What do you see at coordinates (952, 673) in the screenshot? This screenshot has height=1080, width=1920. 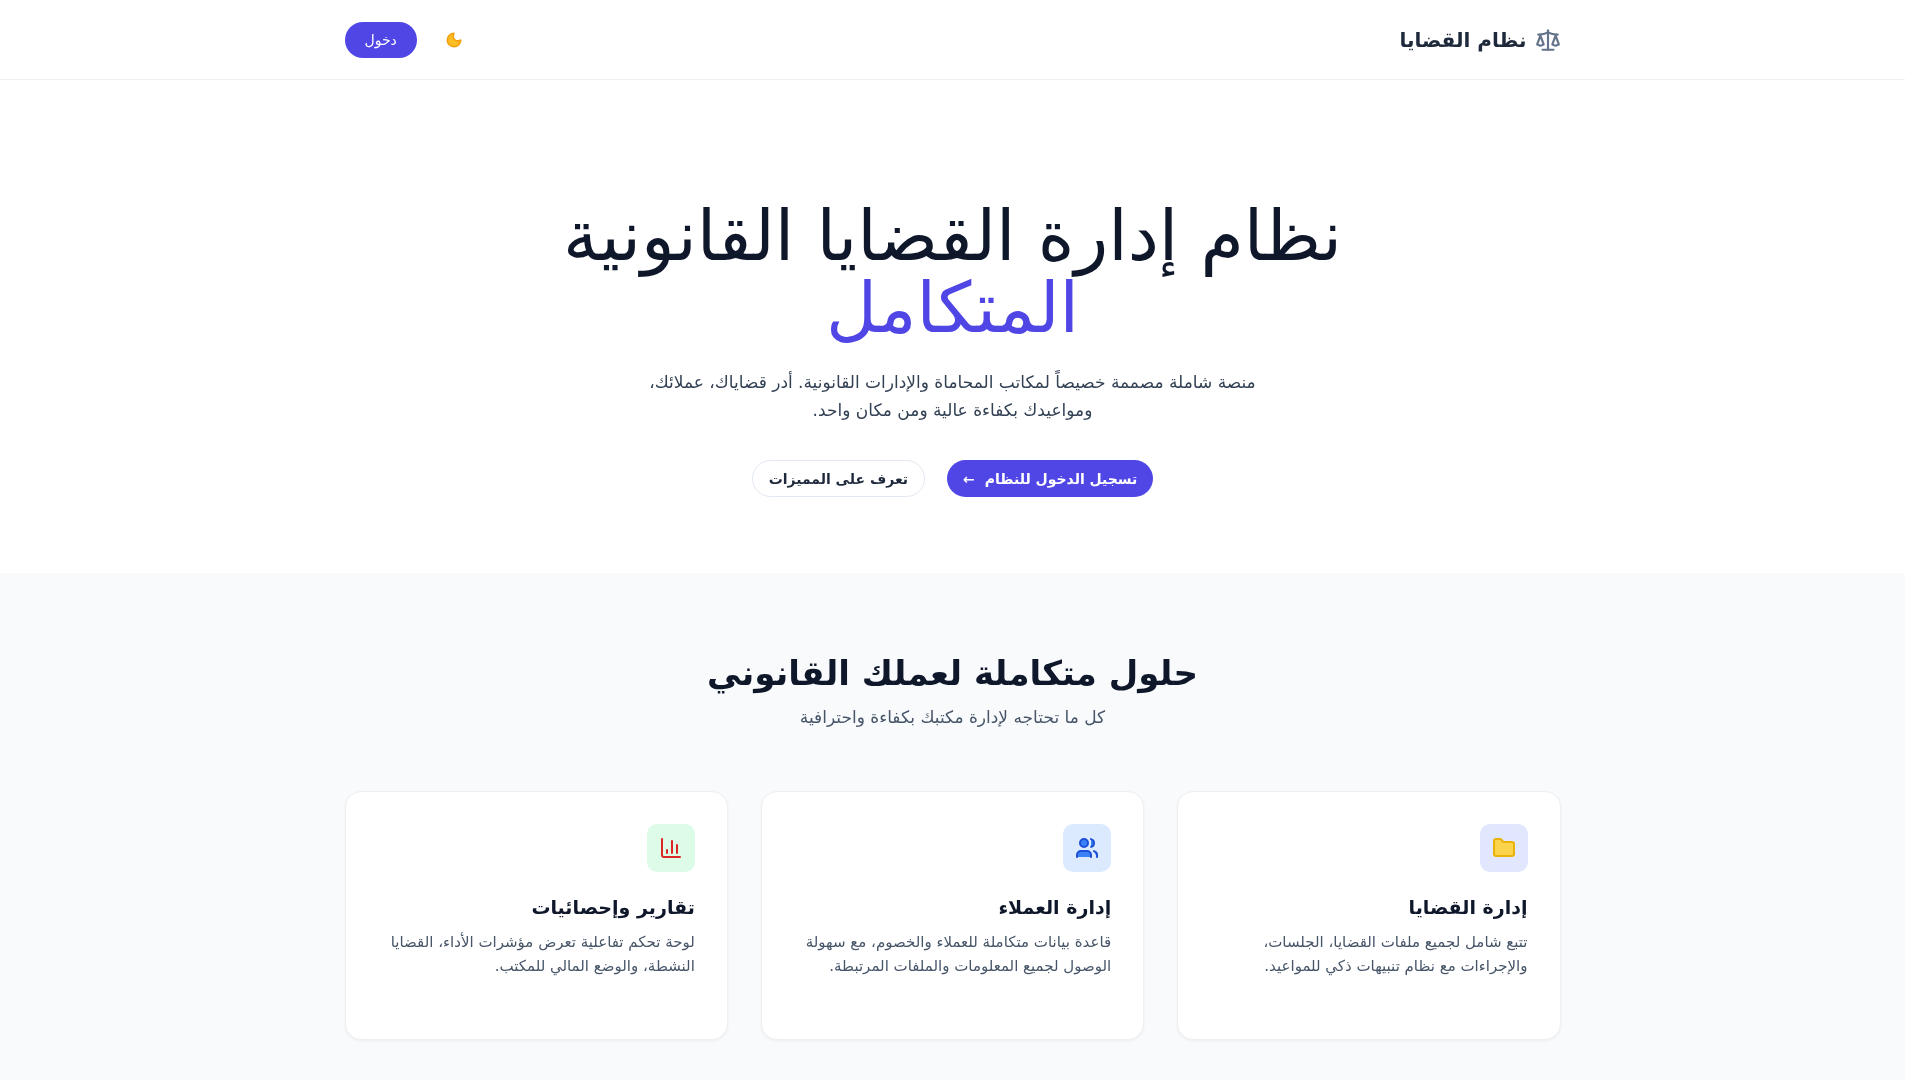 I see `section-title: حلول متكاملة لعملك القانوني` at bounding box center [952, 673].